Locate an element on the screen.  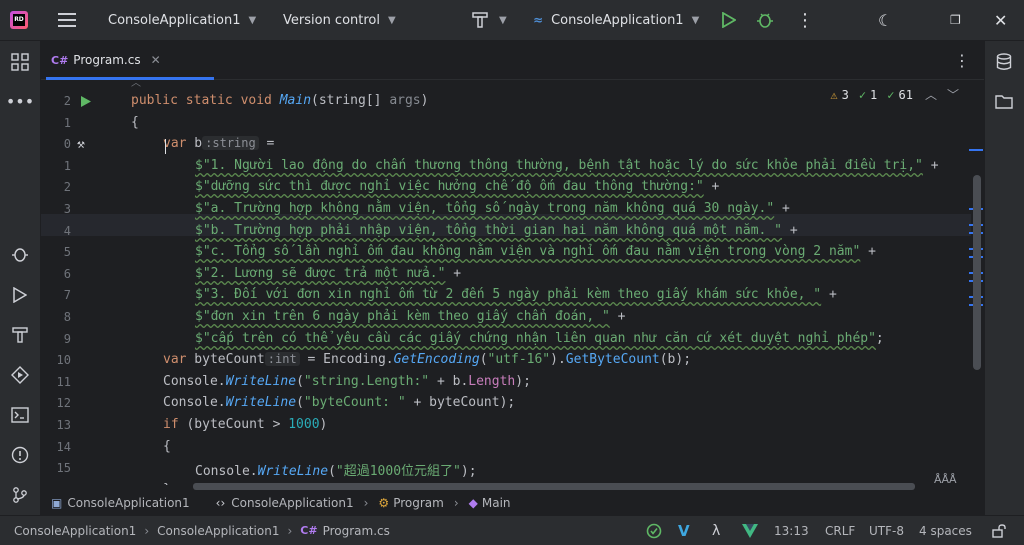
line-number: 15 is located at coordinates (63, 468).